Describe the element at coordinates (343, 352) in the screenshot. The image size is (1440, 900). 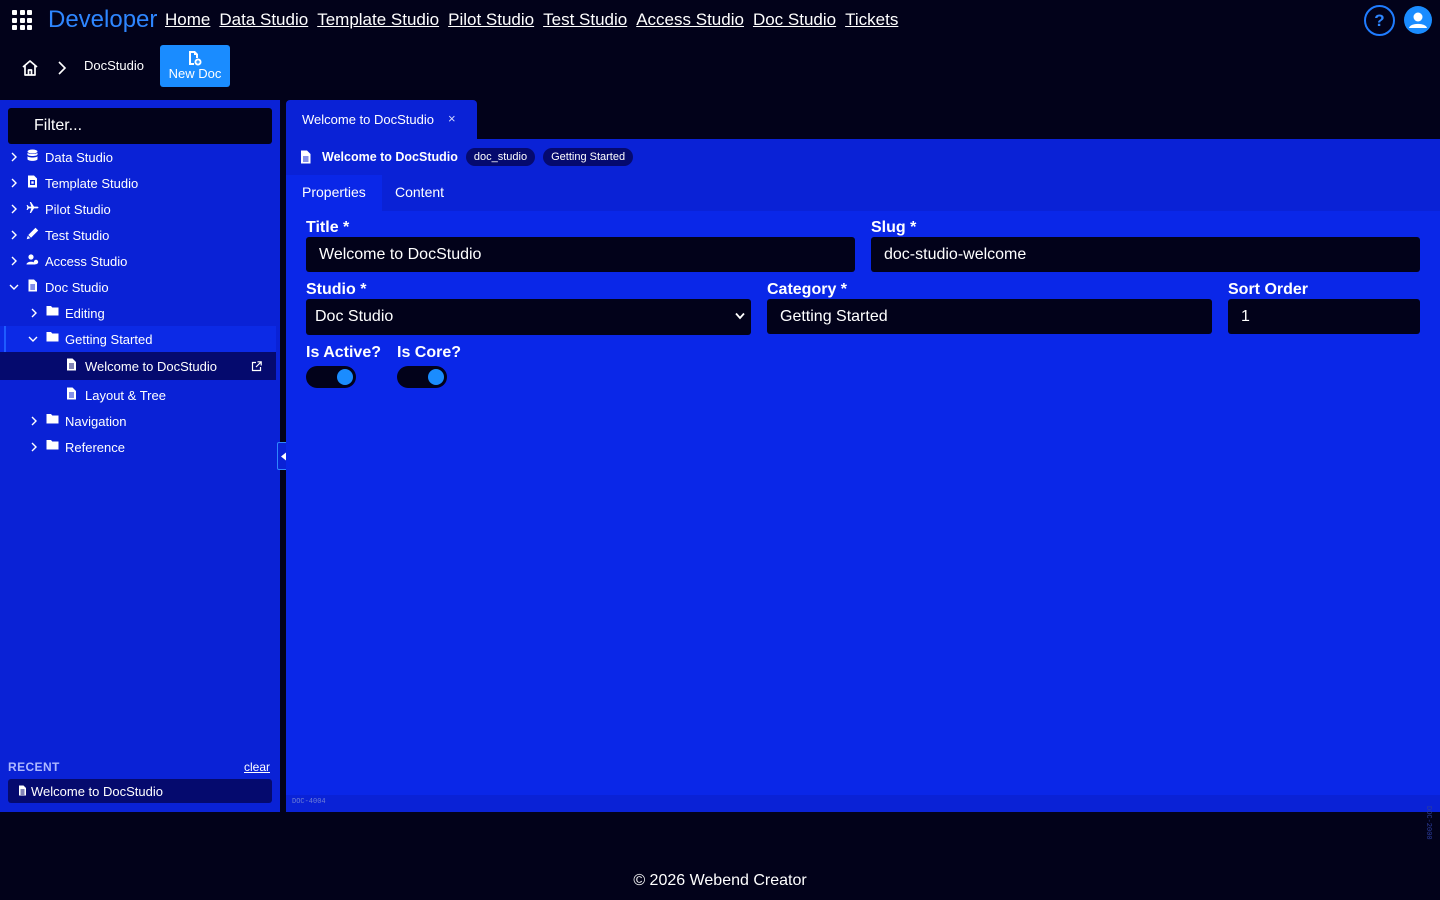
I see `is-active-label: Is Active?` at that location.